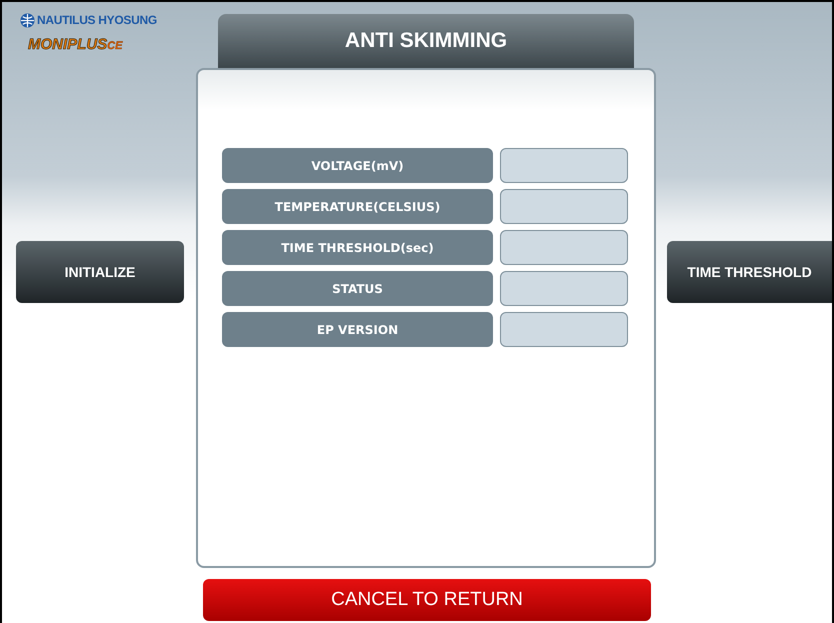 The width and height of the screenshot is (834, 623). I want to click on initialize-button: INITIALIZE, so click(100, 272).